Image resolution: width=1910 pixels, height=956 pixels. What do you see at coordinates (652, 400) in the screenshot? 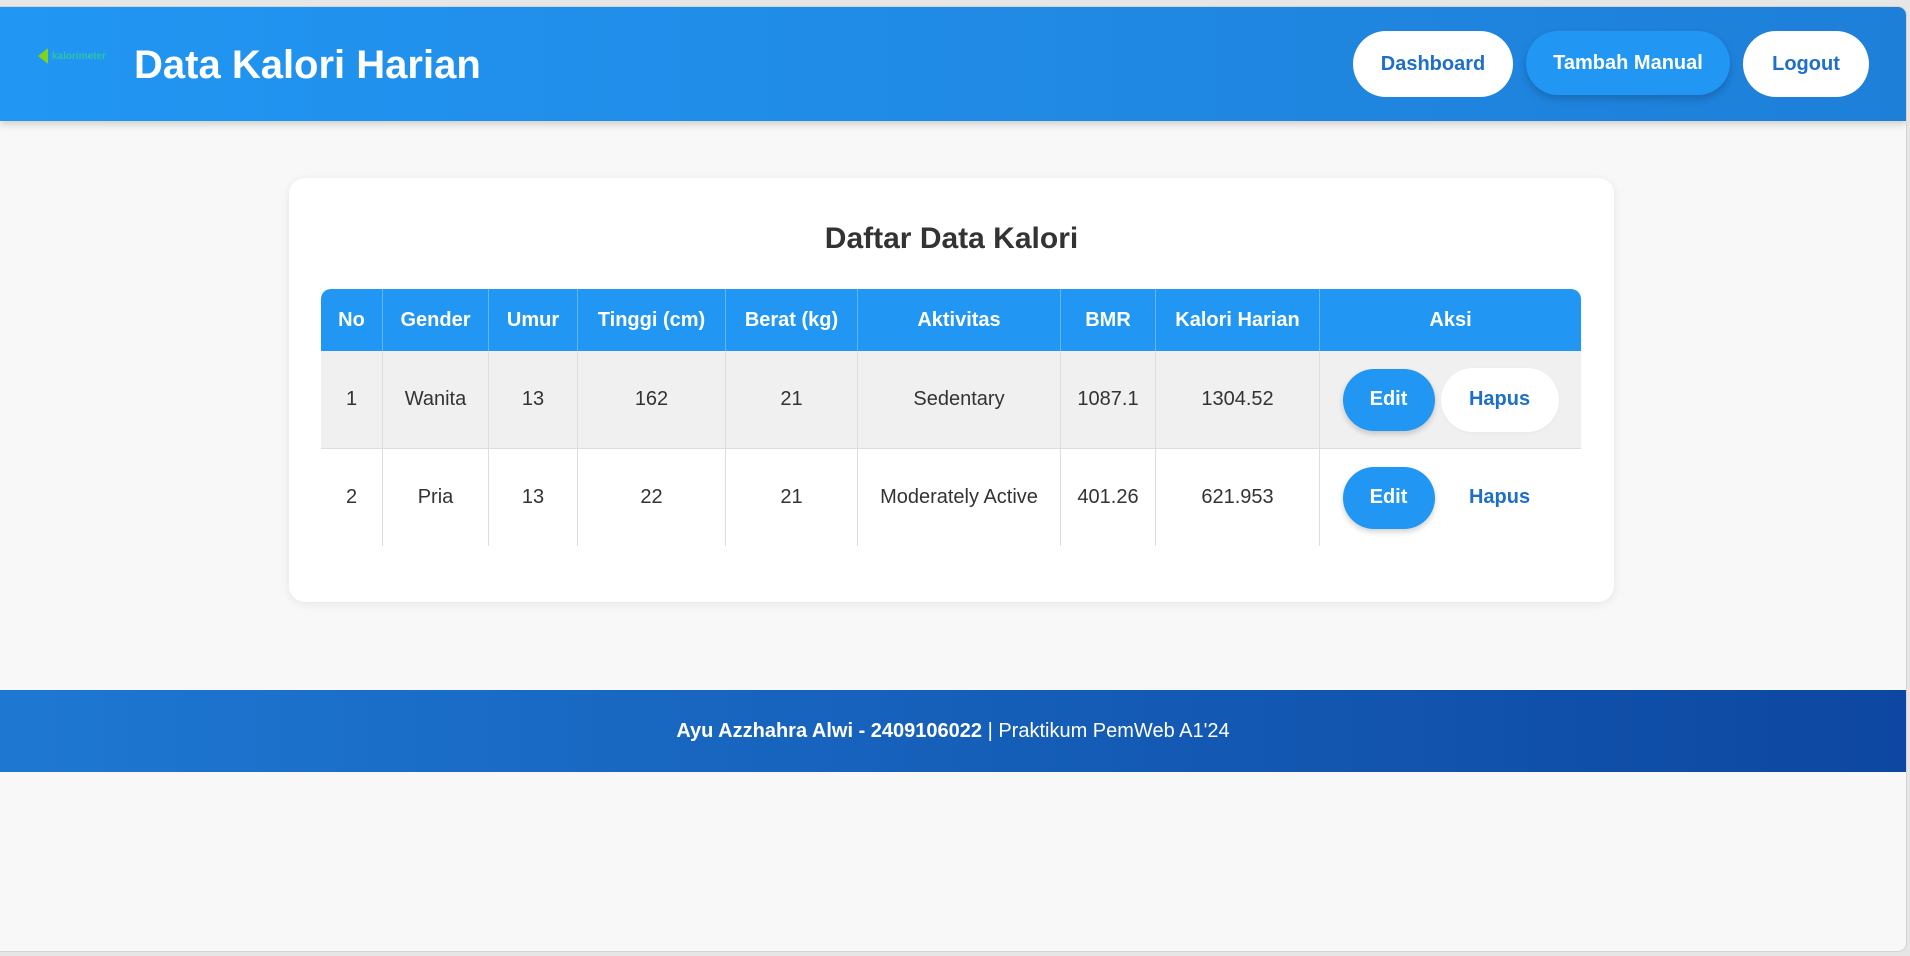
I see `cell-tinggi: 162` at bounding box center [652, 400].